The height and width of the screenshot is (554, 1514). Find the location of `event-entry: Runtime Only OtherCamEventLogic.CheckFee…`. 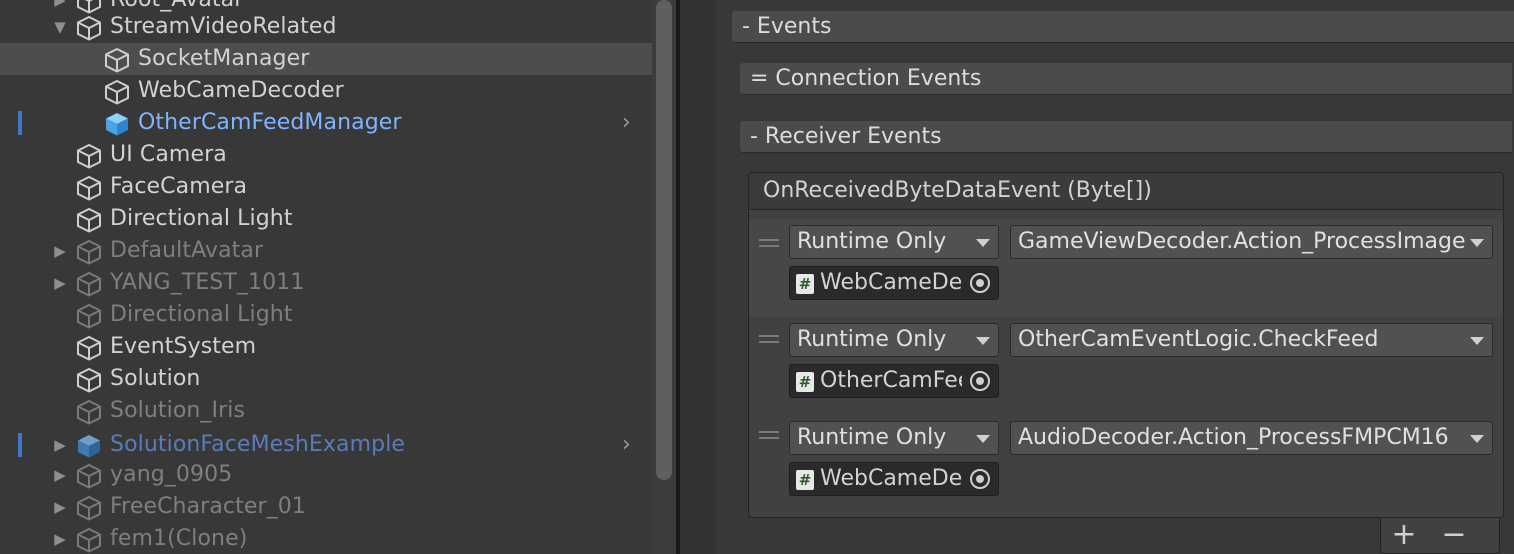

event-entry: Runtime Only OtherCamEventLogic.CheckFee… is located at coordinates (1126, 366).